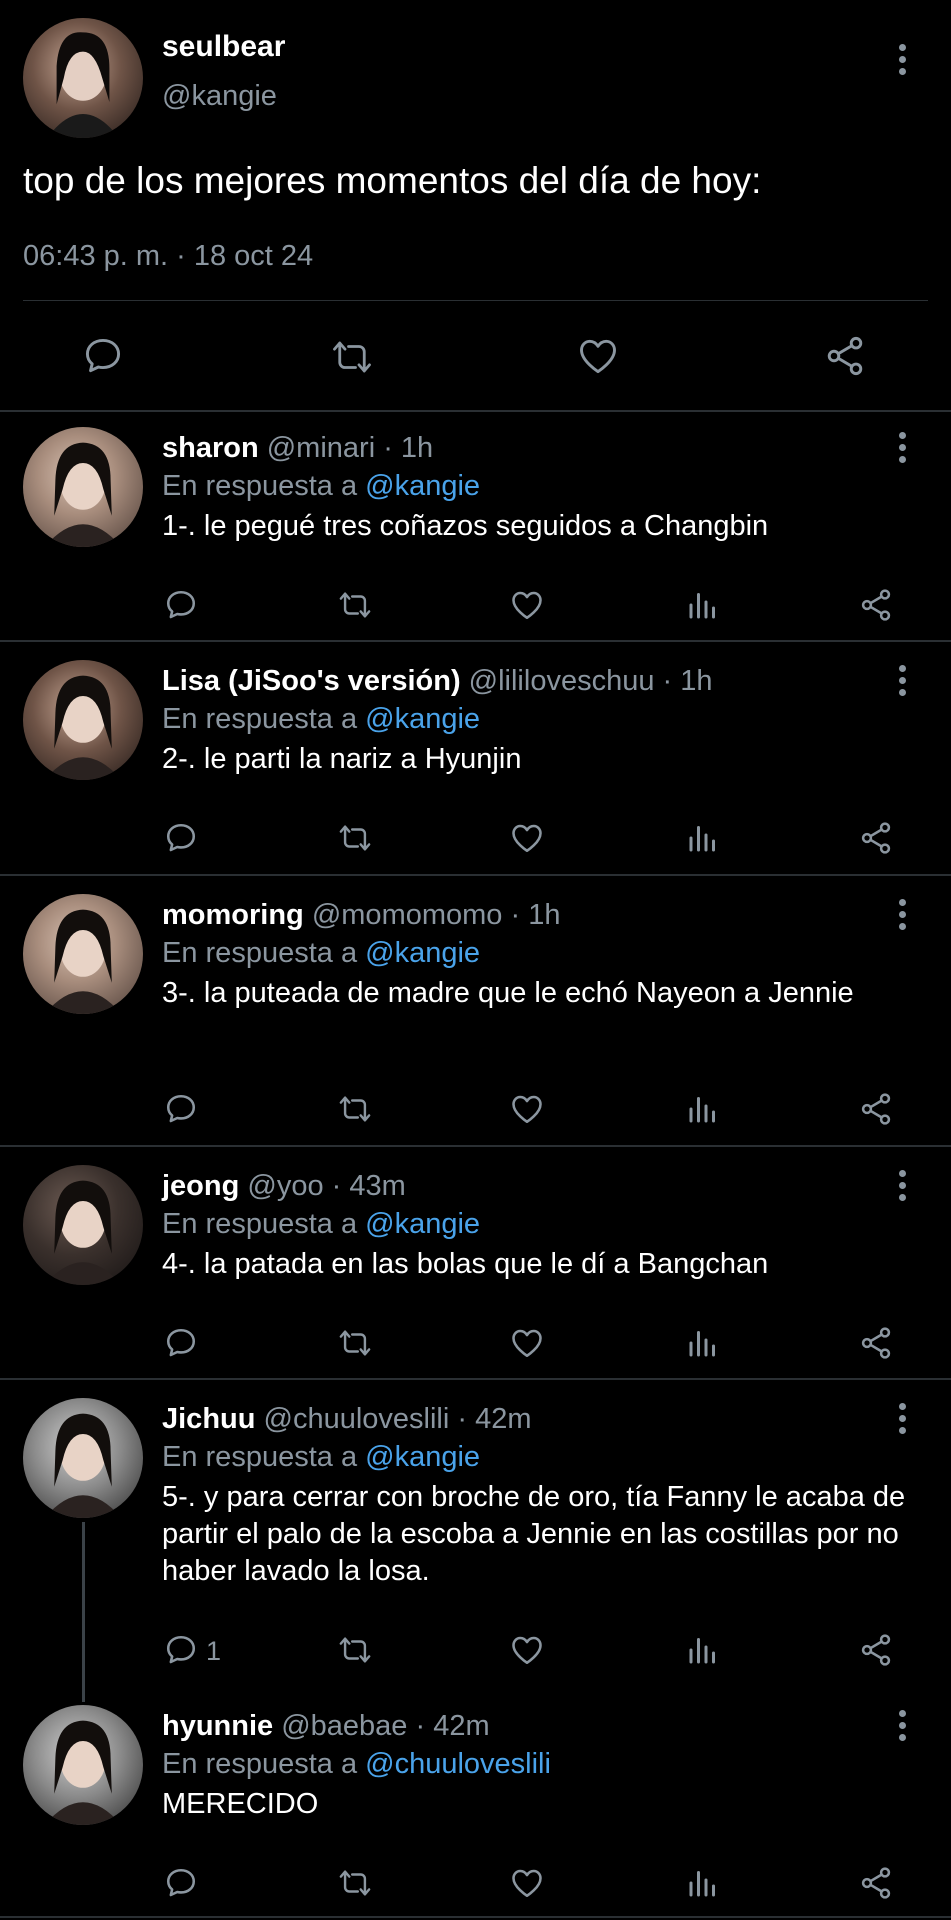 This screenshot has width=951, height=1920. I want to click on comment-count: 1, so click(214, 1651).